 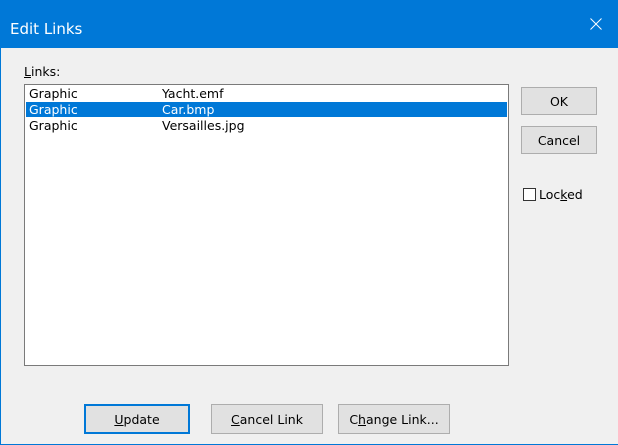 I want to click on close-button, so click(x=595, y=24).